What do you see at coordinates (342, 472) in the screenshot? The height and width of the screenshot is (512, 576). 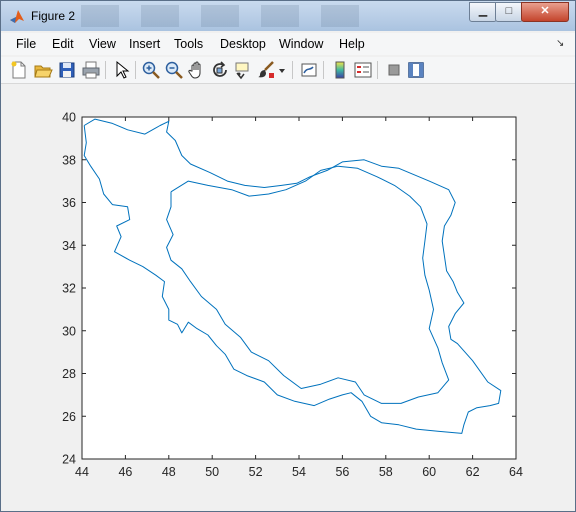 I see `x-tick-label: 56` at bounding box center [342, 472].